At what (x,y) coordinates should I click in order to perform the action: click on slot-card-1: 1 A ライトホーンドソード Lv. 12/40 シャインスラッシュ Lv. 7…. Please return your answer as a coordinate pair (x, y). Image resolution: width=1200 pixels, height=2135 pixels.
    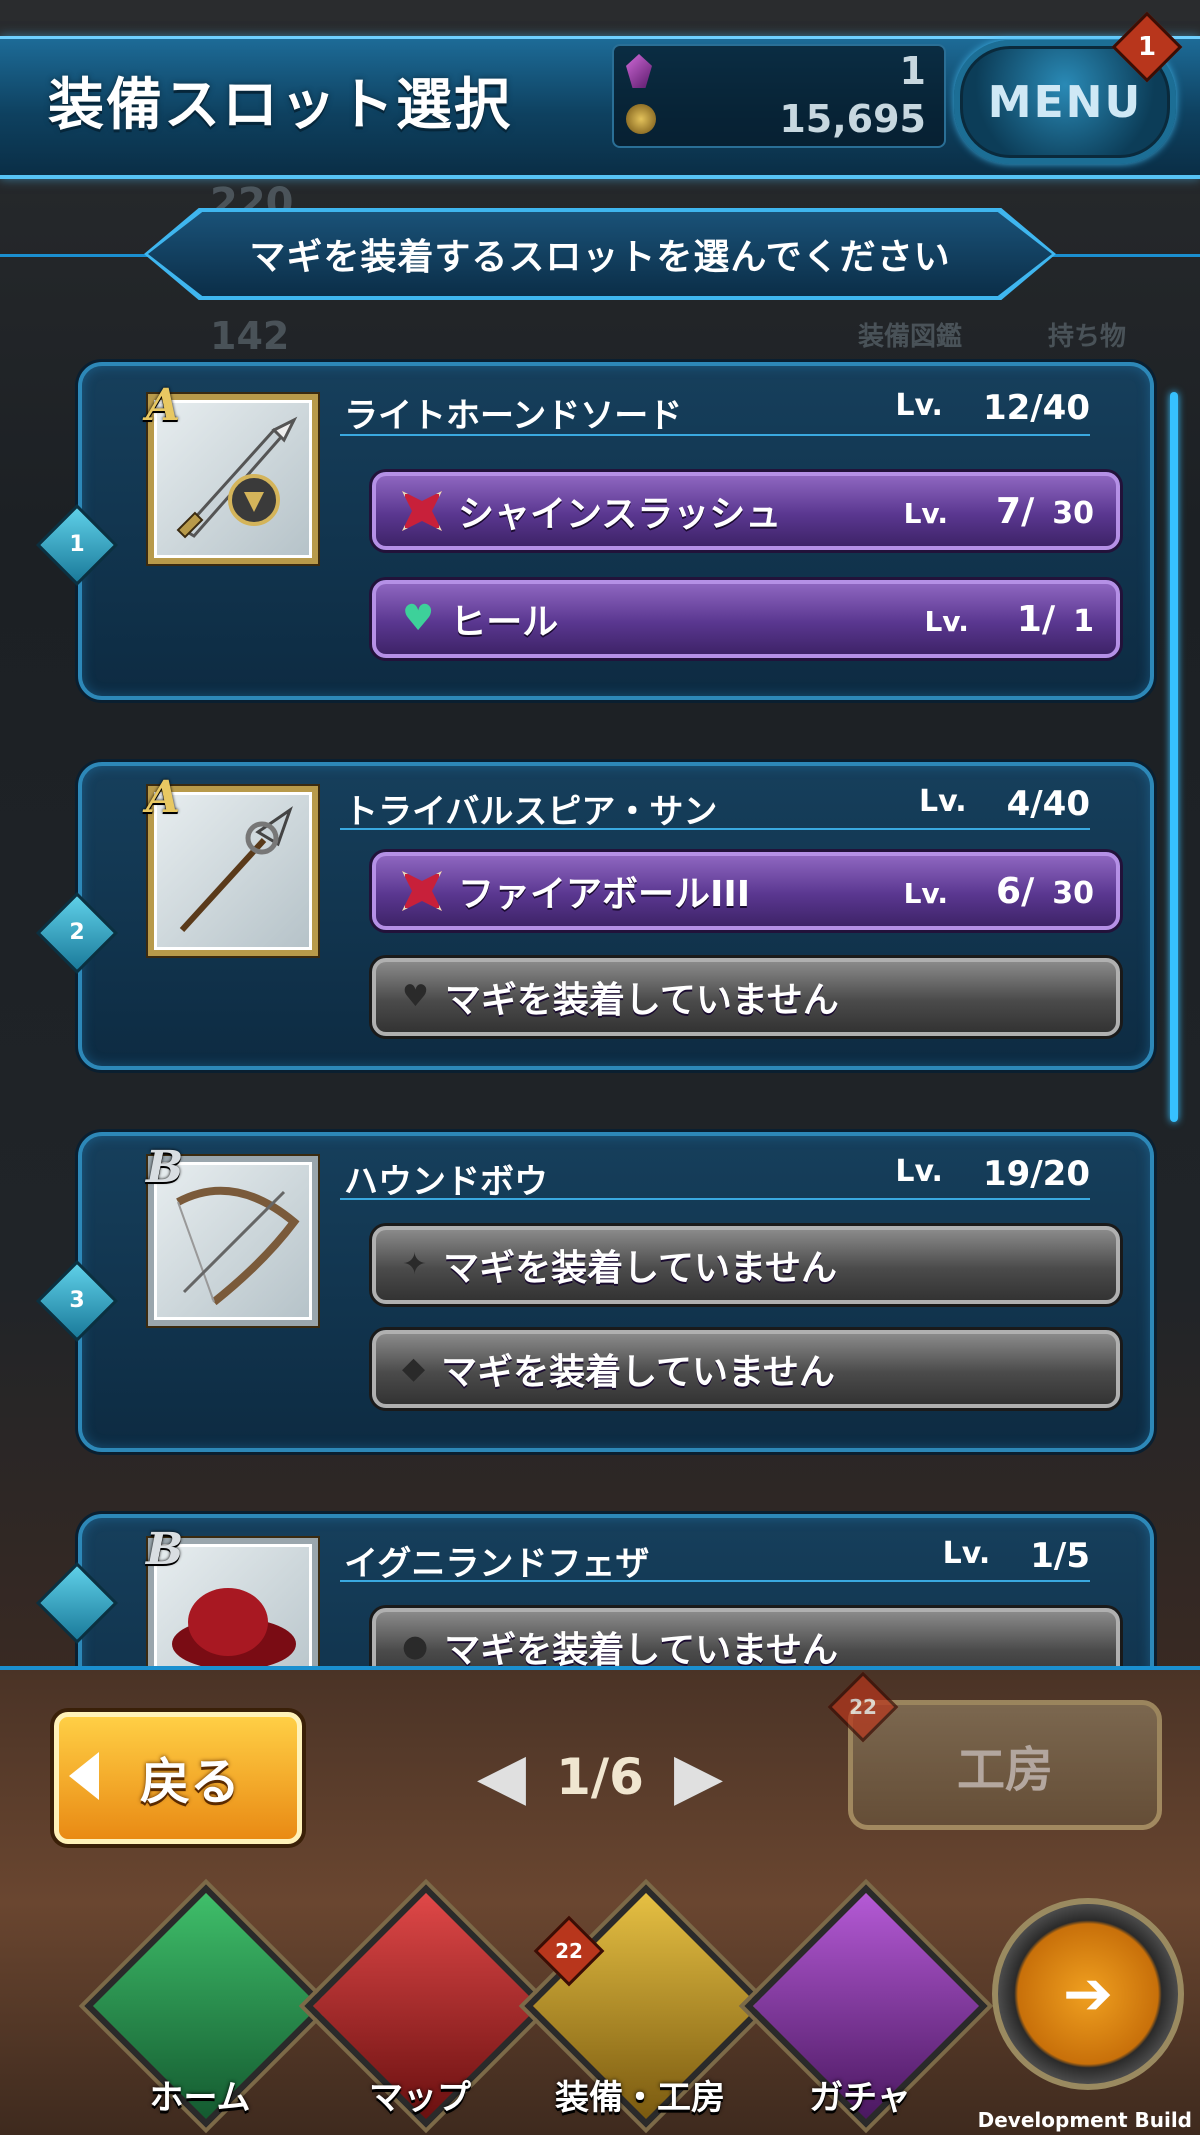
    Looking at the image, I should click on (594, 531).